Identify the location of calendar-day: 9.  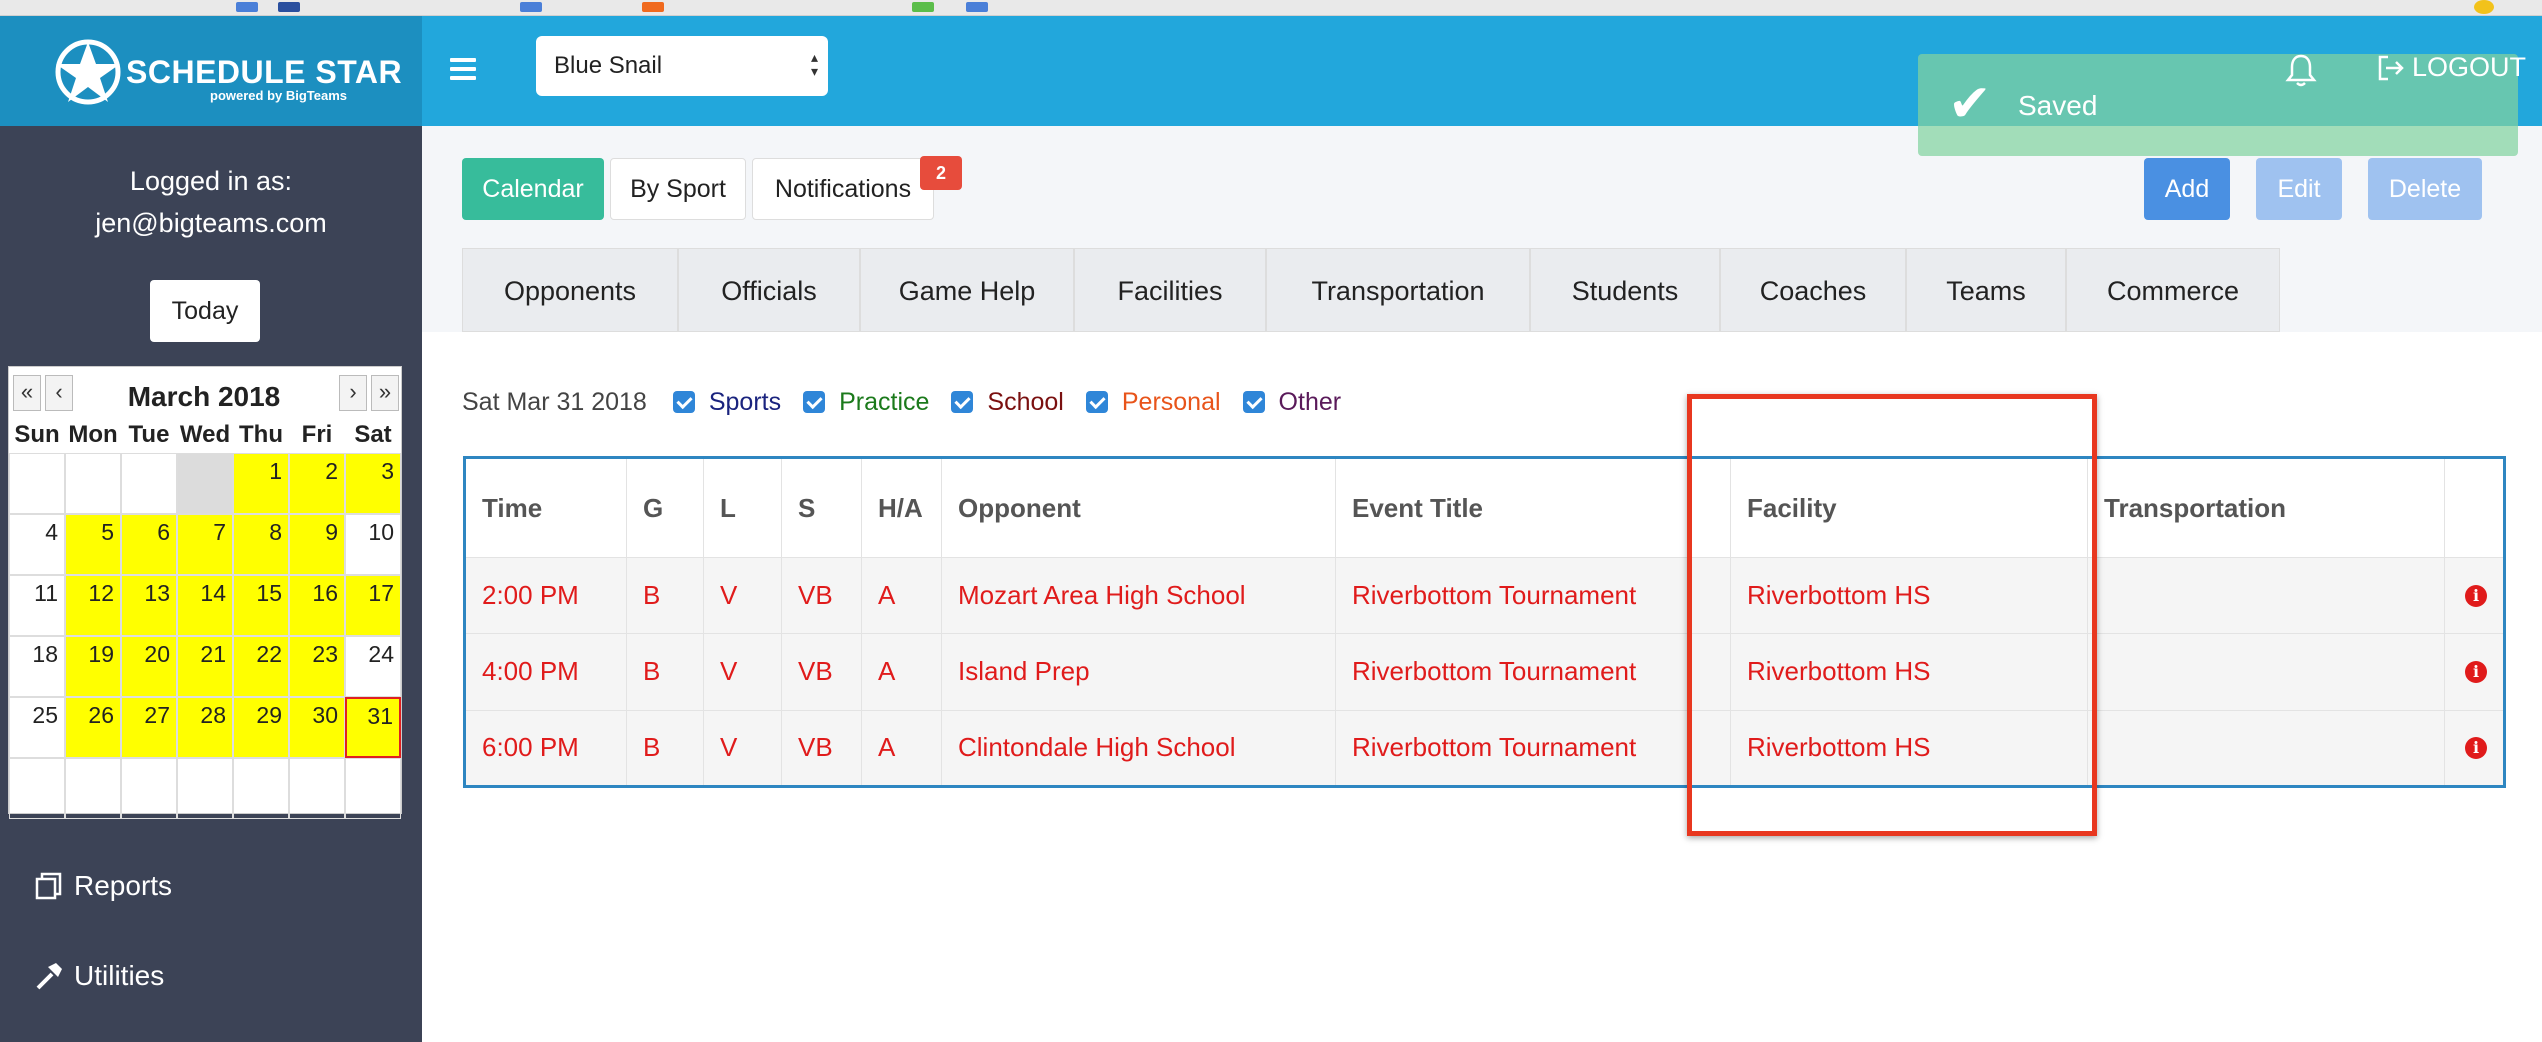
(317, 544).